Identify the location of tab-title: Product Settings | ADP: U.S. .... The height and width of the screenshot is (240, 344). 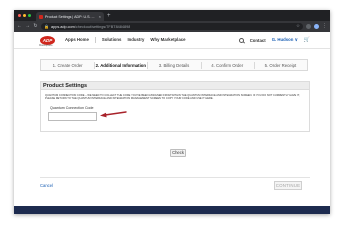
(70, 16).